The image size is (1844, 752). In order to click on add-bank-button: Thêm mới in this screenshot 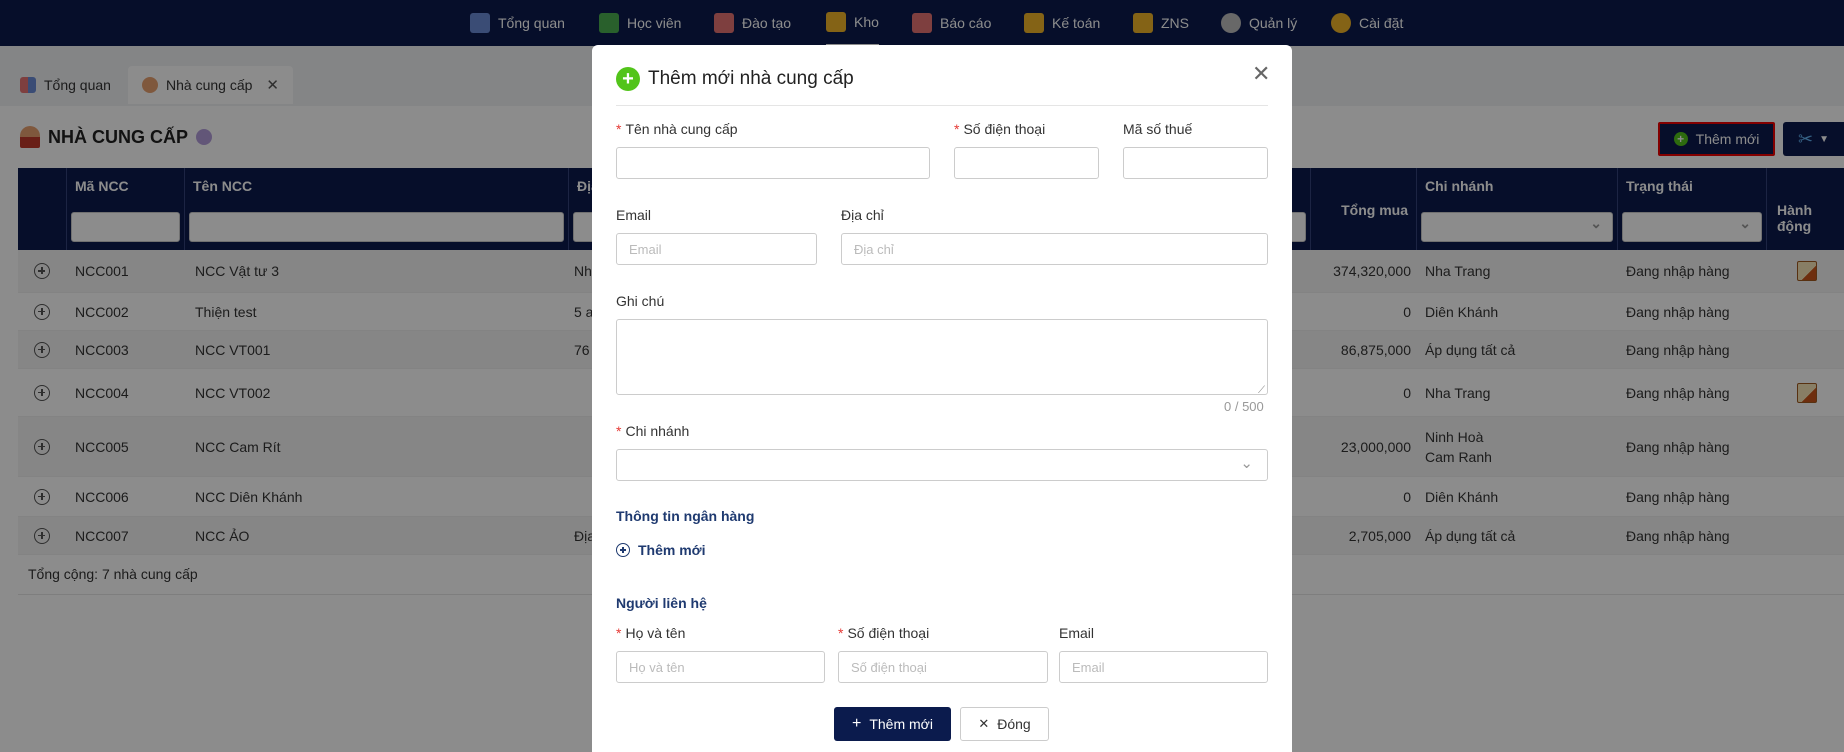, I will do `click(661, 550)`.